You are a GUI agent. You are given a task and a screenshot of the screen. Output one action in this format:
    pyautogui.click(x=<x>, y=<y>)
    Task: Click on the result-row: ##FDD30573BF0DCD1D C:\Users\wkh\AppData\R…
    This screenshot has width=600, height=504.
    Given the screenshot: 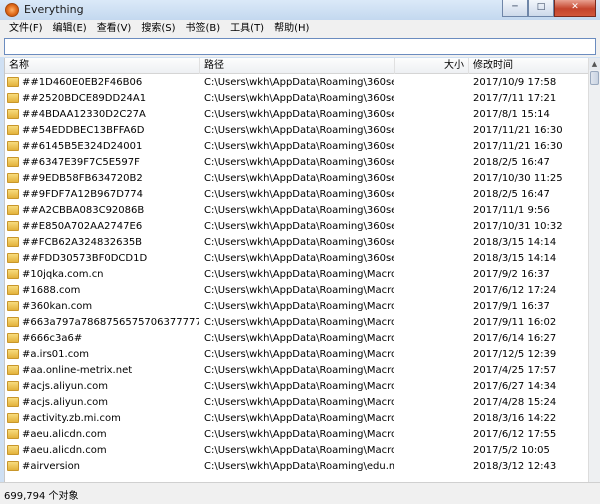 What is the action you would take?
    pyautogui.click(x=297, y=259)
    